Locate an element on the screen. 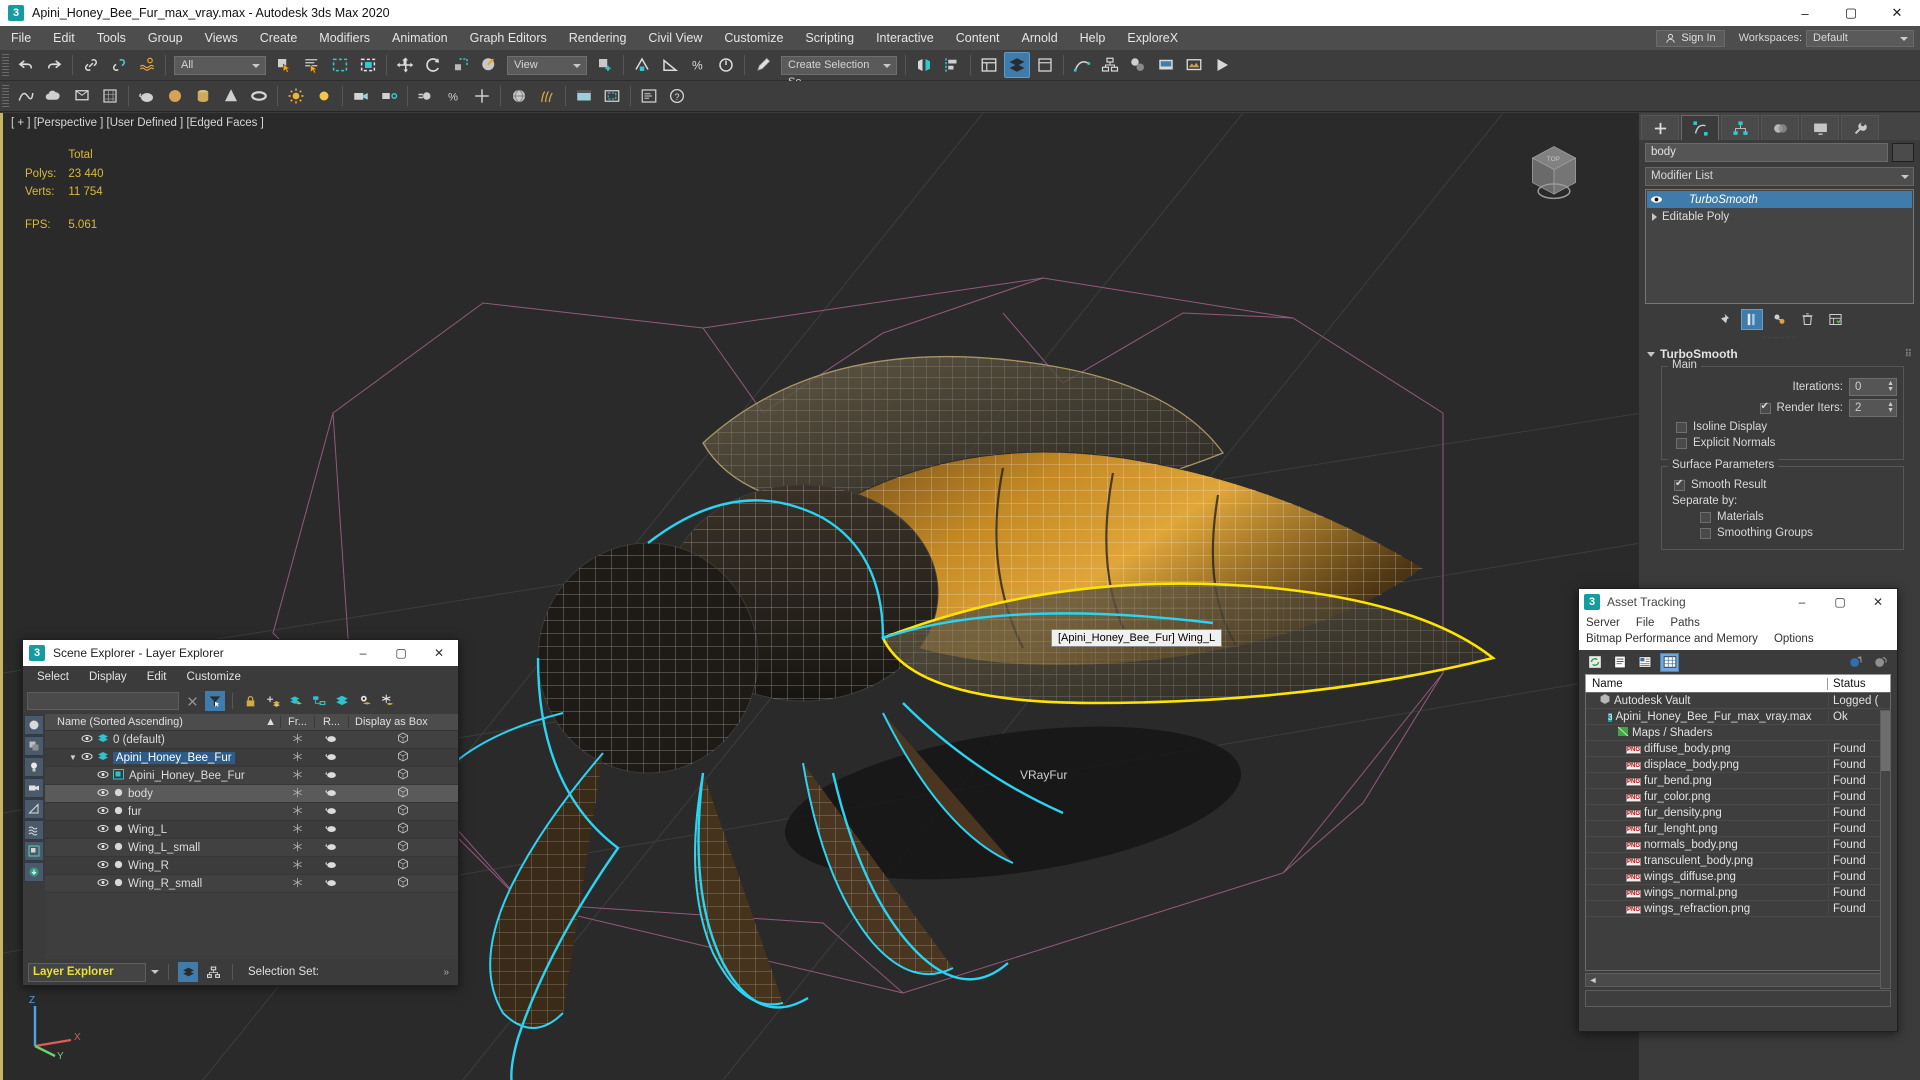  sign-in-button: Sign In is located at coordinates (1690, 38).